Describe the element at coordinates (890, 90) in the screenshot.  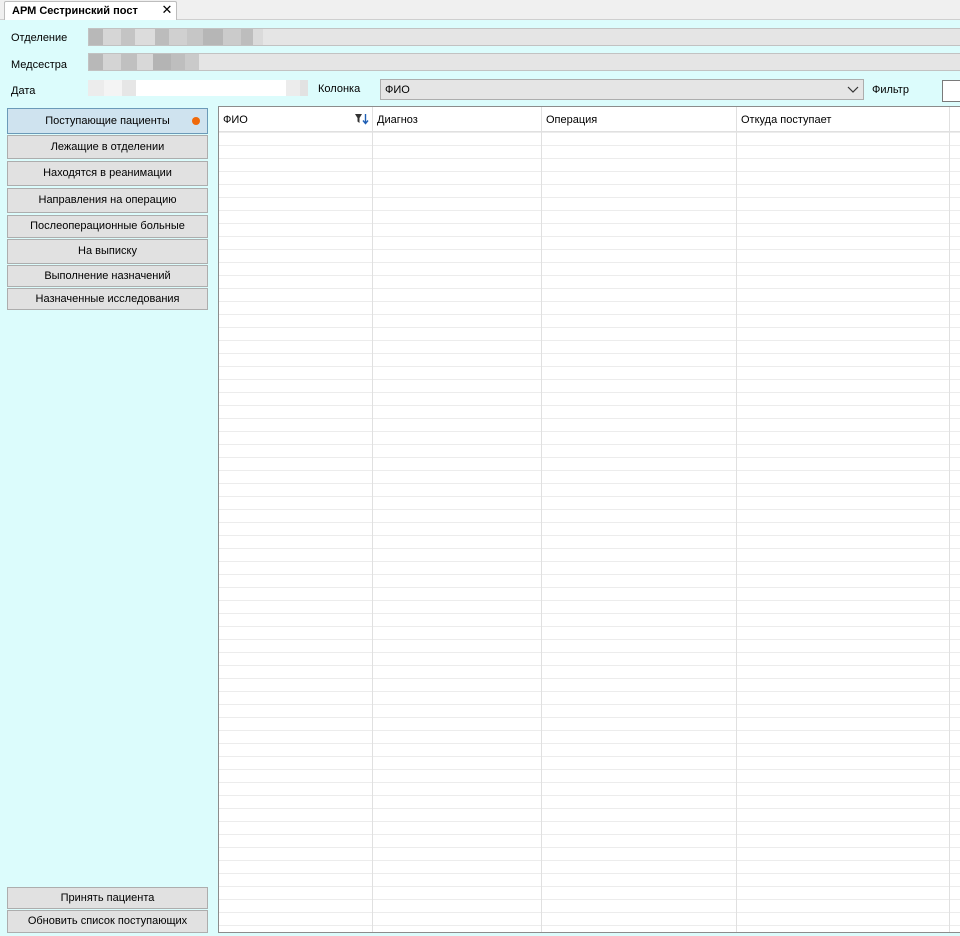
I see `filter-label: Фильтр` at that location.